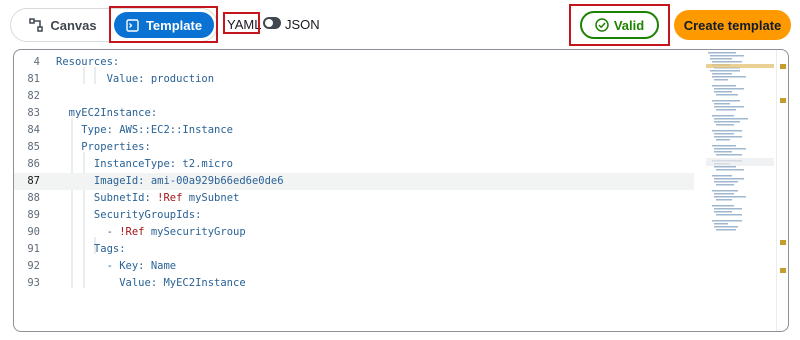 Image resolution: width=800 pixels, height=340 pixels. I want to click on vertical-scrollbar, so click(782, 190).